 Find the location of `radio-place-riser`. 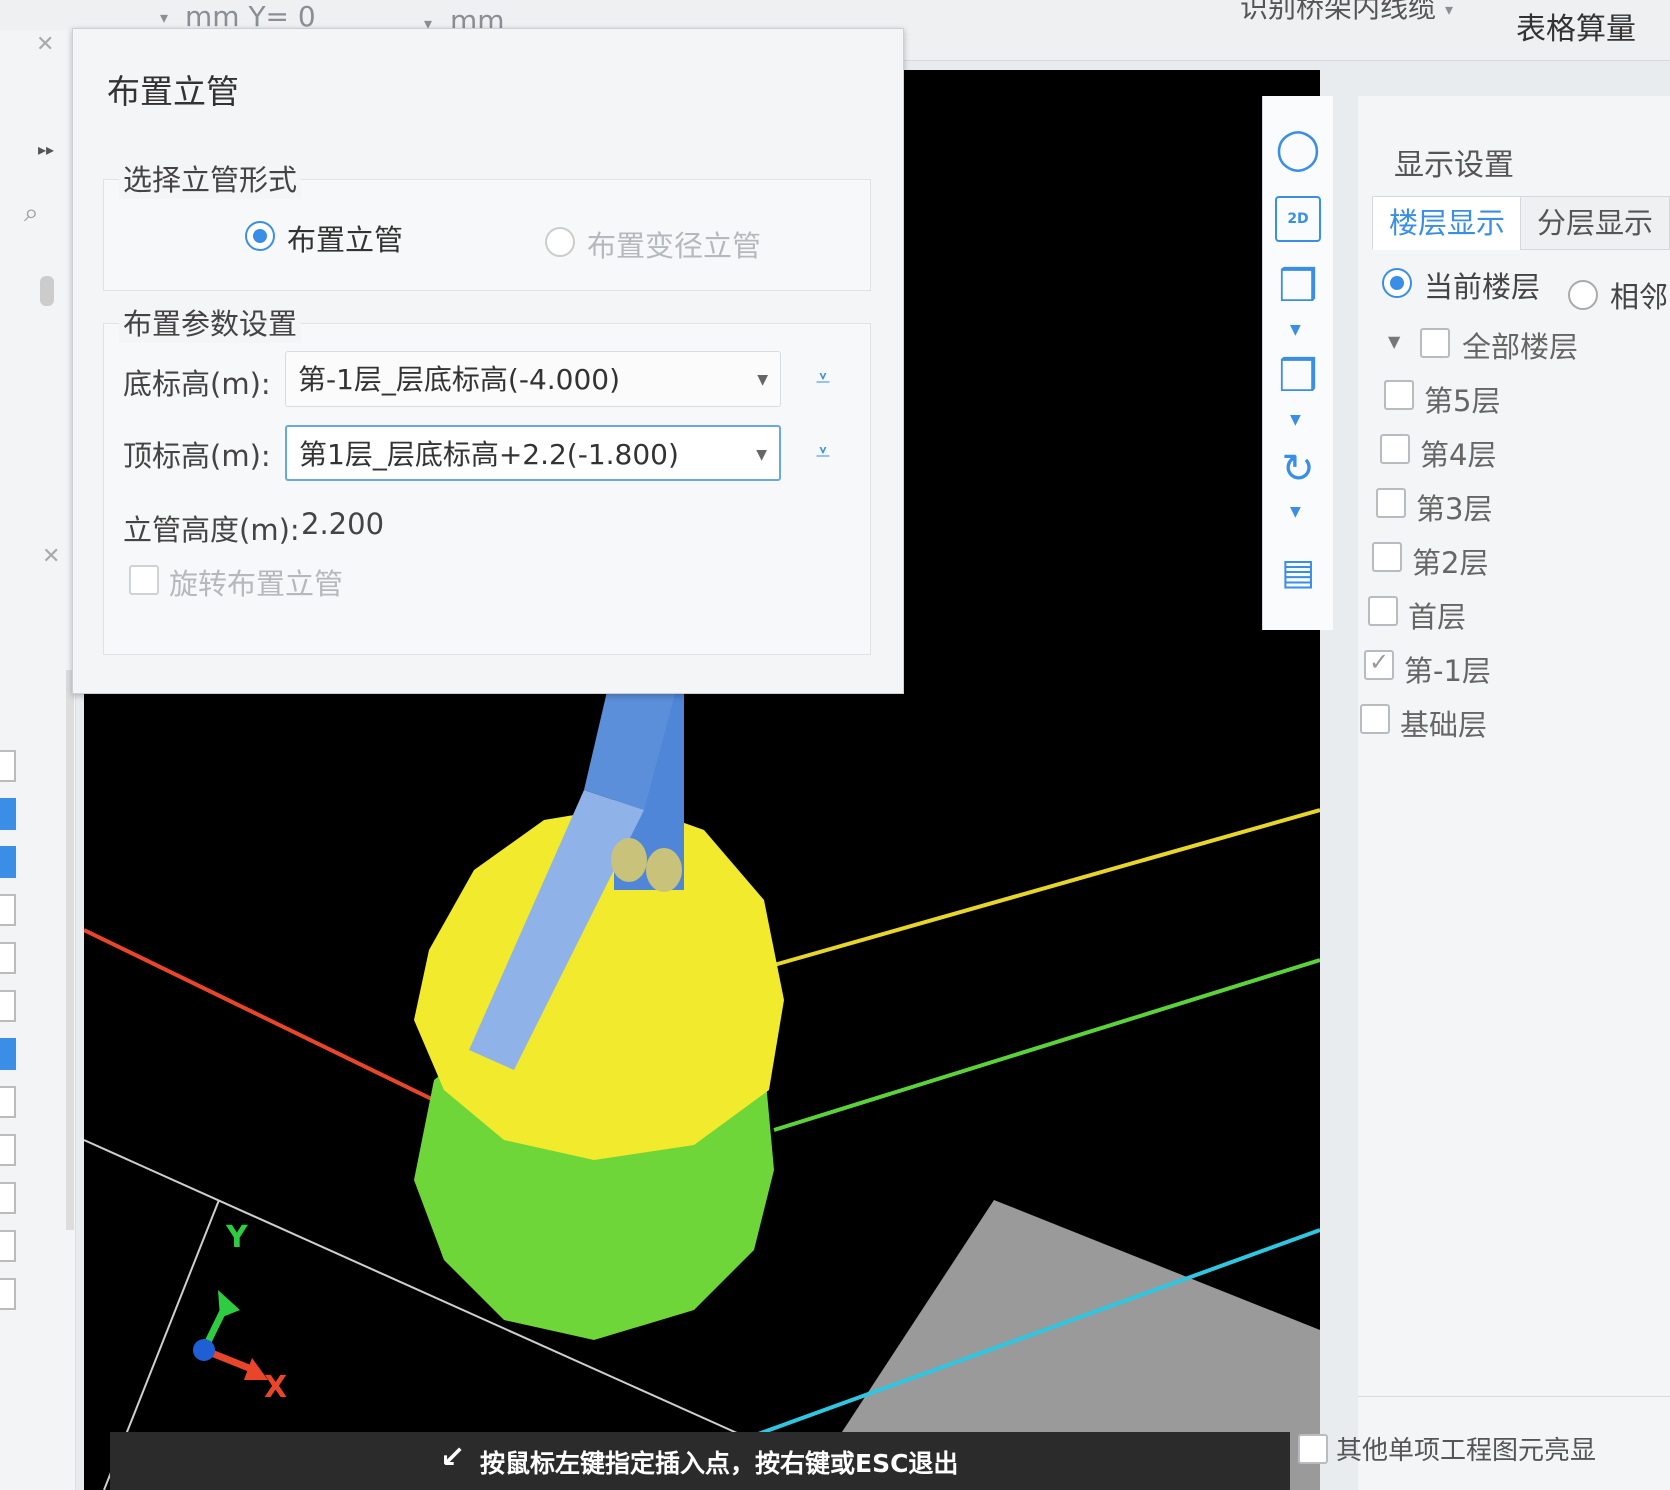

radio-place-riser is located at coordinates (260, 236).